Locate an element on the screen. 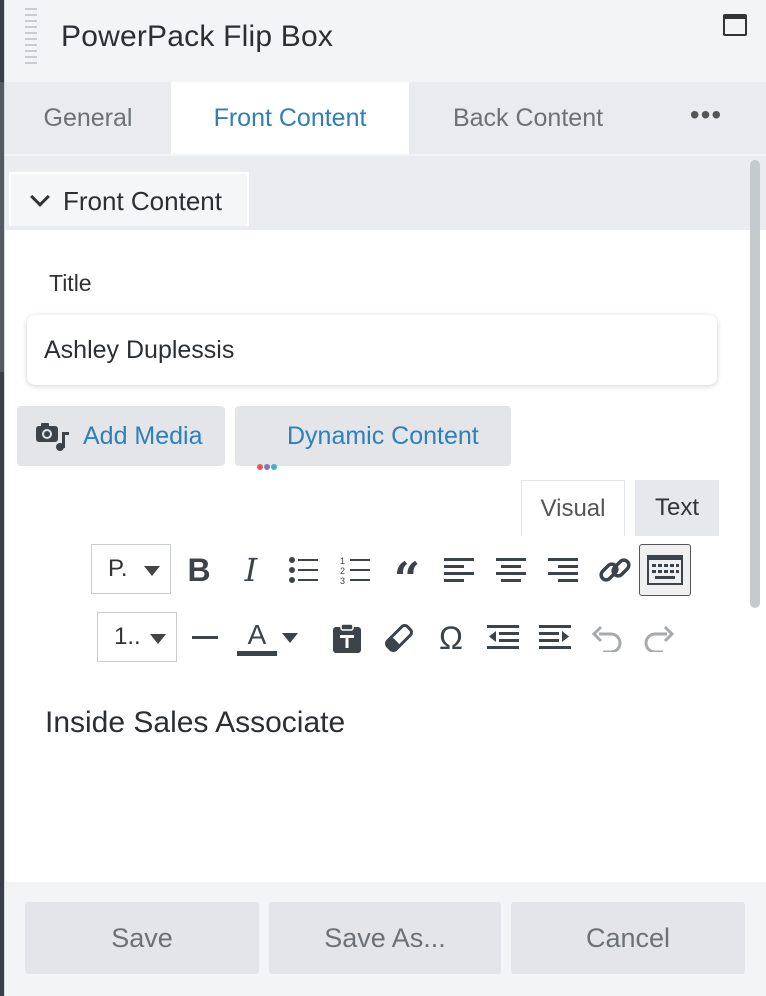  panel-footer: Save Save As... Cancel is located at coordinates (385, 939).